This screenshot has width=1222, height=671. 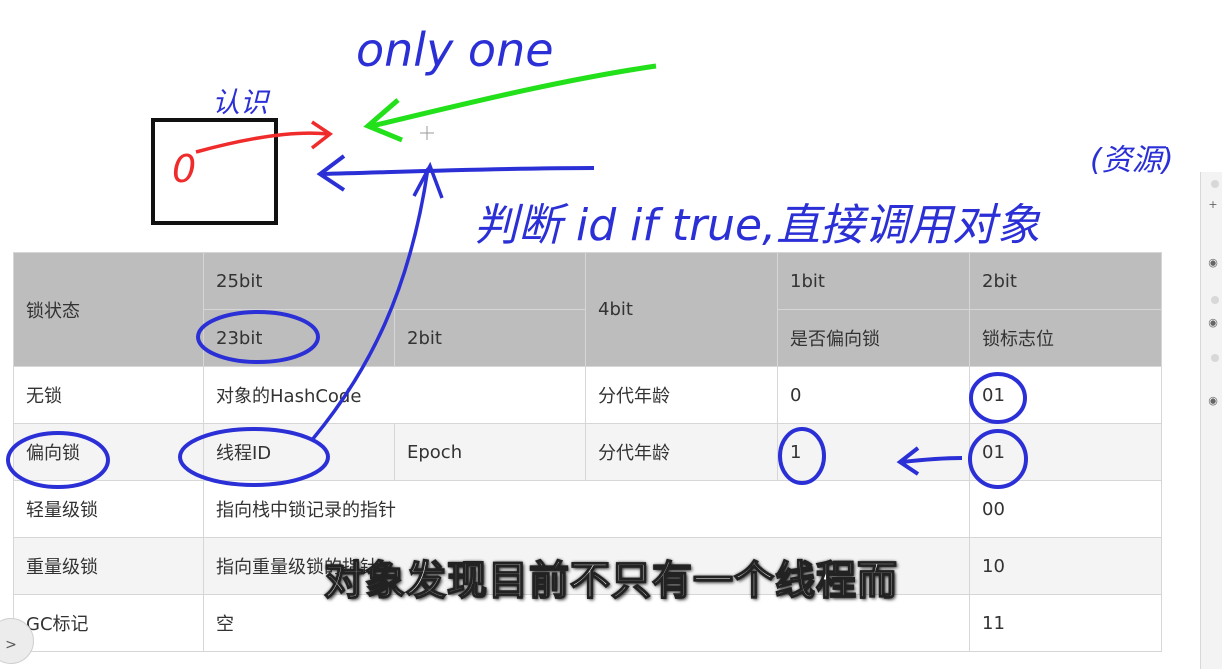 What do you see at coordinates (108, 452) in the screenshot?
I see `cell-state: 偏向锁` at bounding box center [108, 452].